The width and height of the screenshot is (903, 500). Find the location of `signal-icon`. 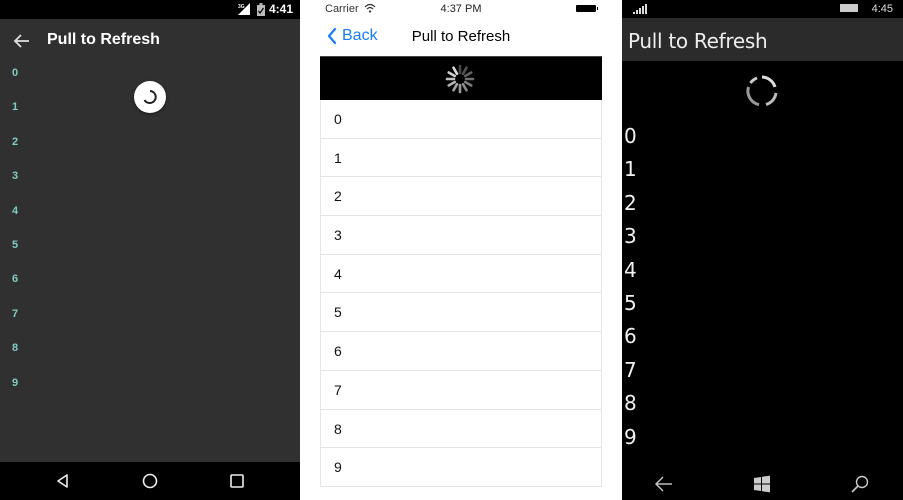

signal-icon is located at coordinates (640, 9).